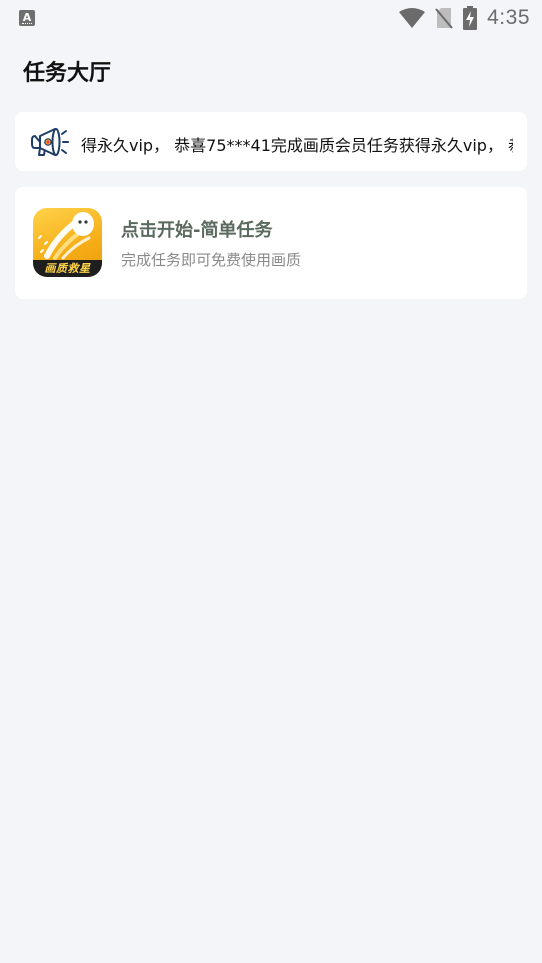 Image resolution: width=542 pixels, height=963 pixels. Describe the element at coordinates (271, 18) in the screenshot. I see `status-bar: A 4:35` at that location.